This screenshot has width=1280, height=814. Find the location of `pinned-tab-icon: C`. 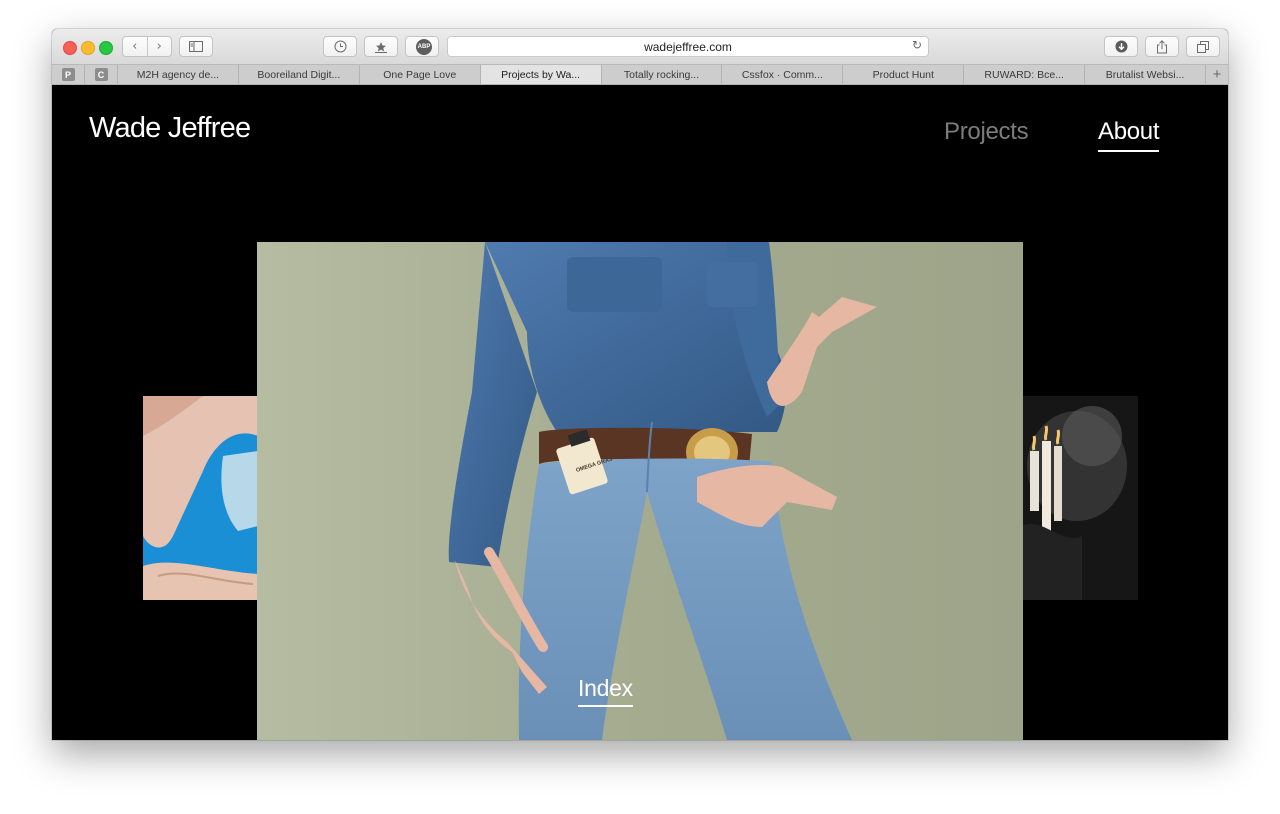

pinned-tab-icon: C is located at coordinates (101, 74).